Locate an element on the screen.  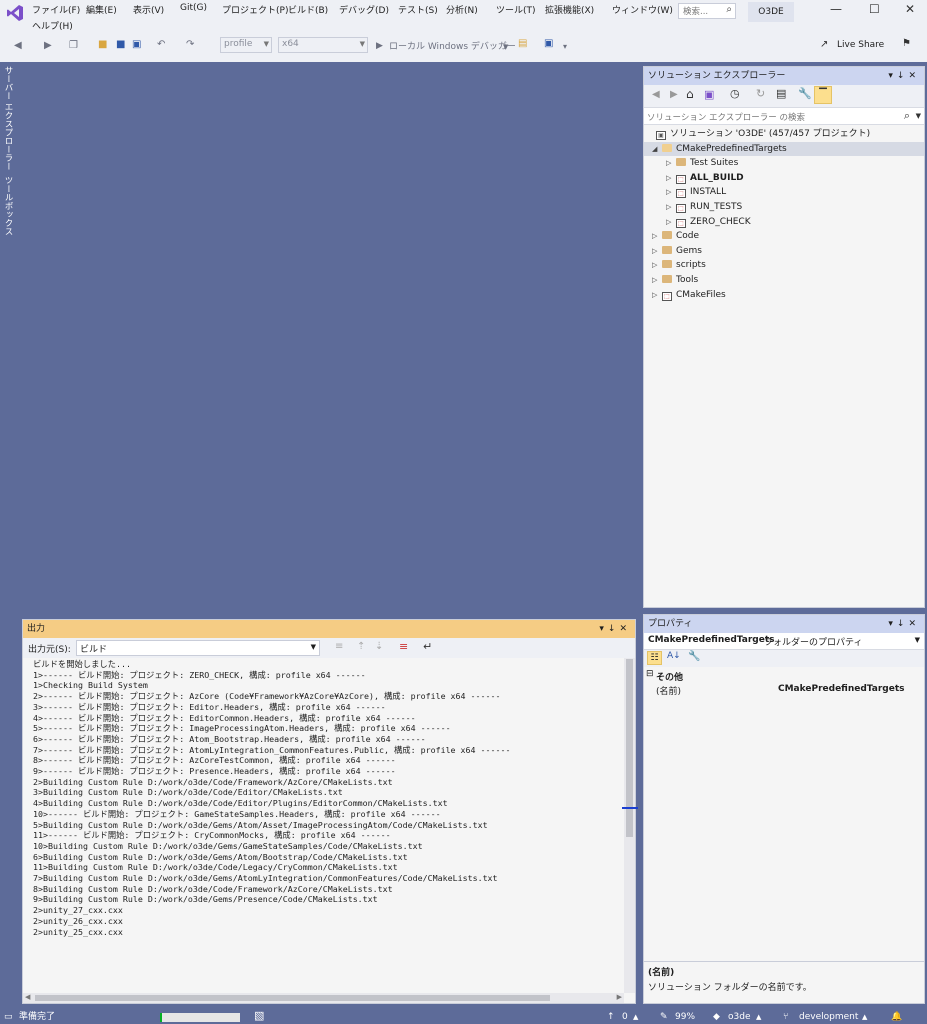
output-titlebar: 出力 ▾↓✕ is located at coordinates (329, 629).